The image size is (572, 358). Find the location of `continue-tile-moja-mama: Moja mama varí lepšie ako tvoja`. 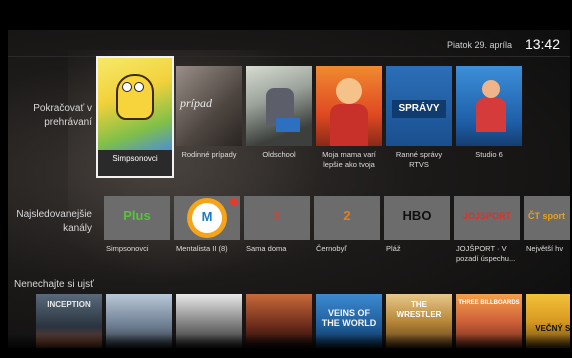

continue-tile-moja-mama: Moja mama varí lepšie ako tvoja is located at coordinates (349, 121).